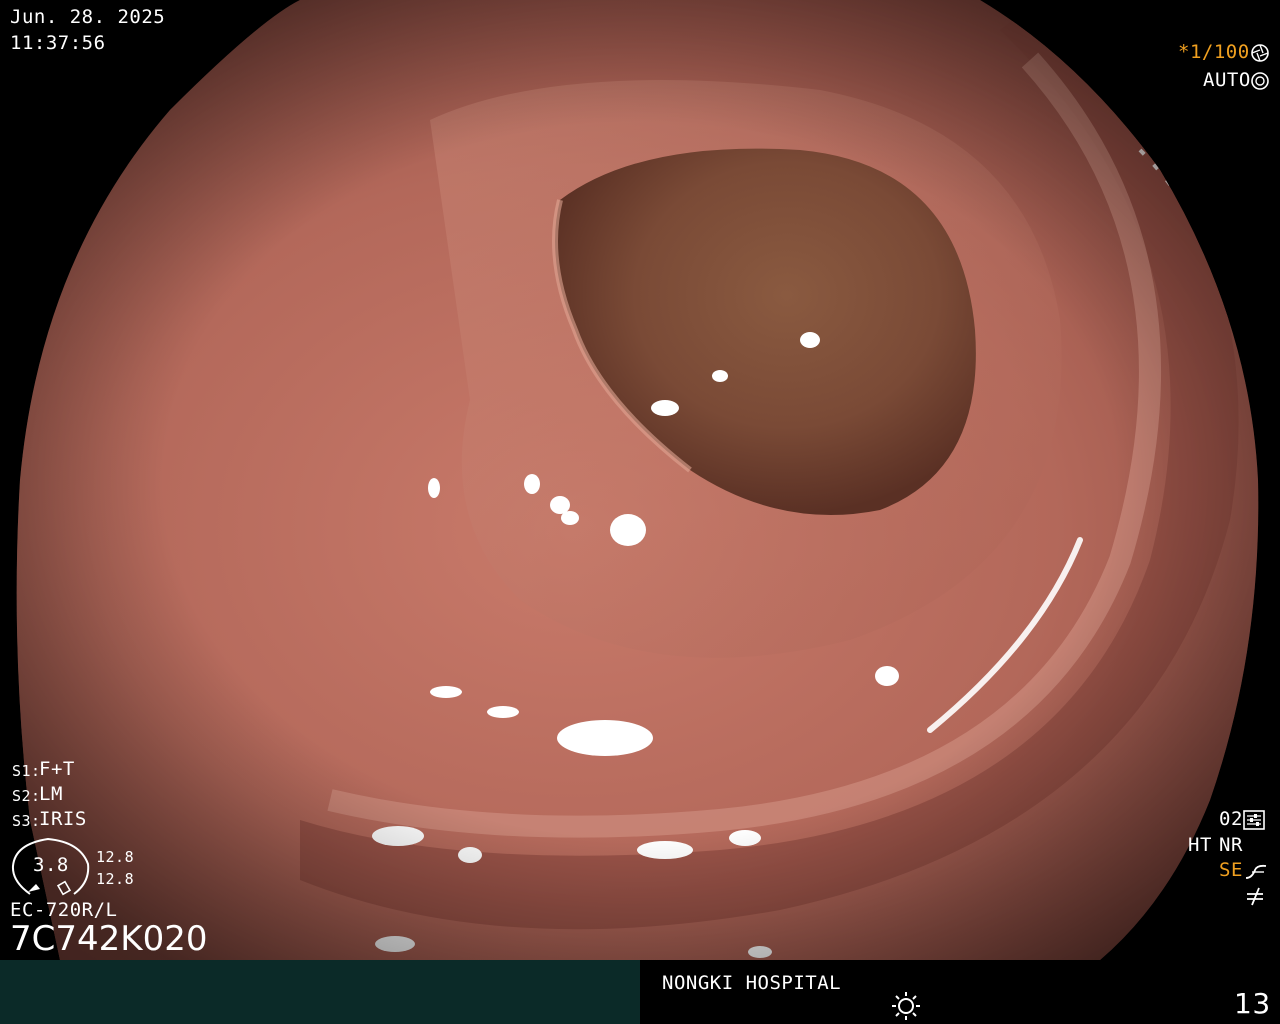 This screenshot has width=1280, height=1024. Describe the element at coordinates (51, 865) in the screenshot. I see `gauge-value: 3.8` at that location.